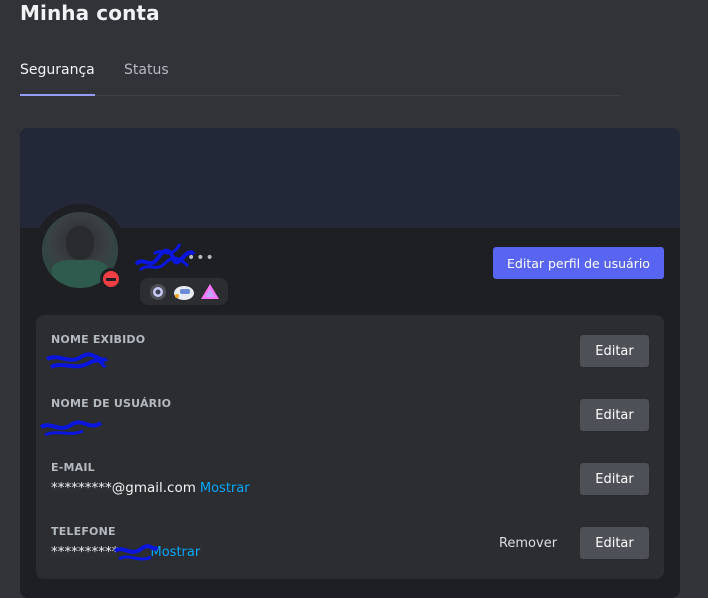  What do you see at coordinates (123, 488) in the screenshot?
I see `email-value: *********@gmail.com` at bounding box center [123, 488].